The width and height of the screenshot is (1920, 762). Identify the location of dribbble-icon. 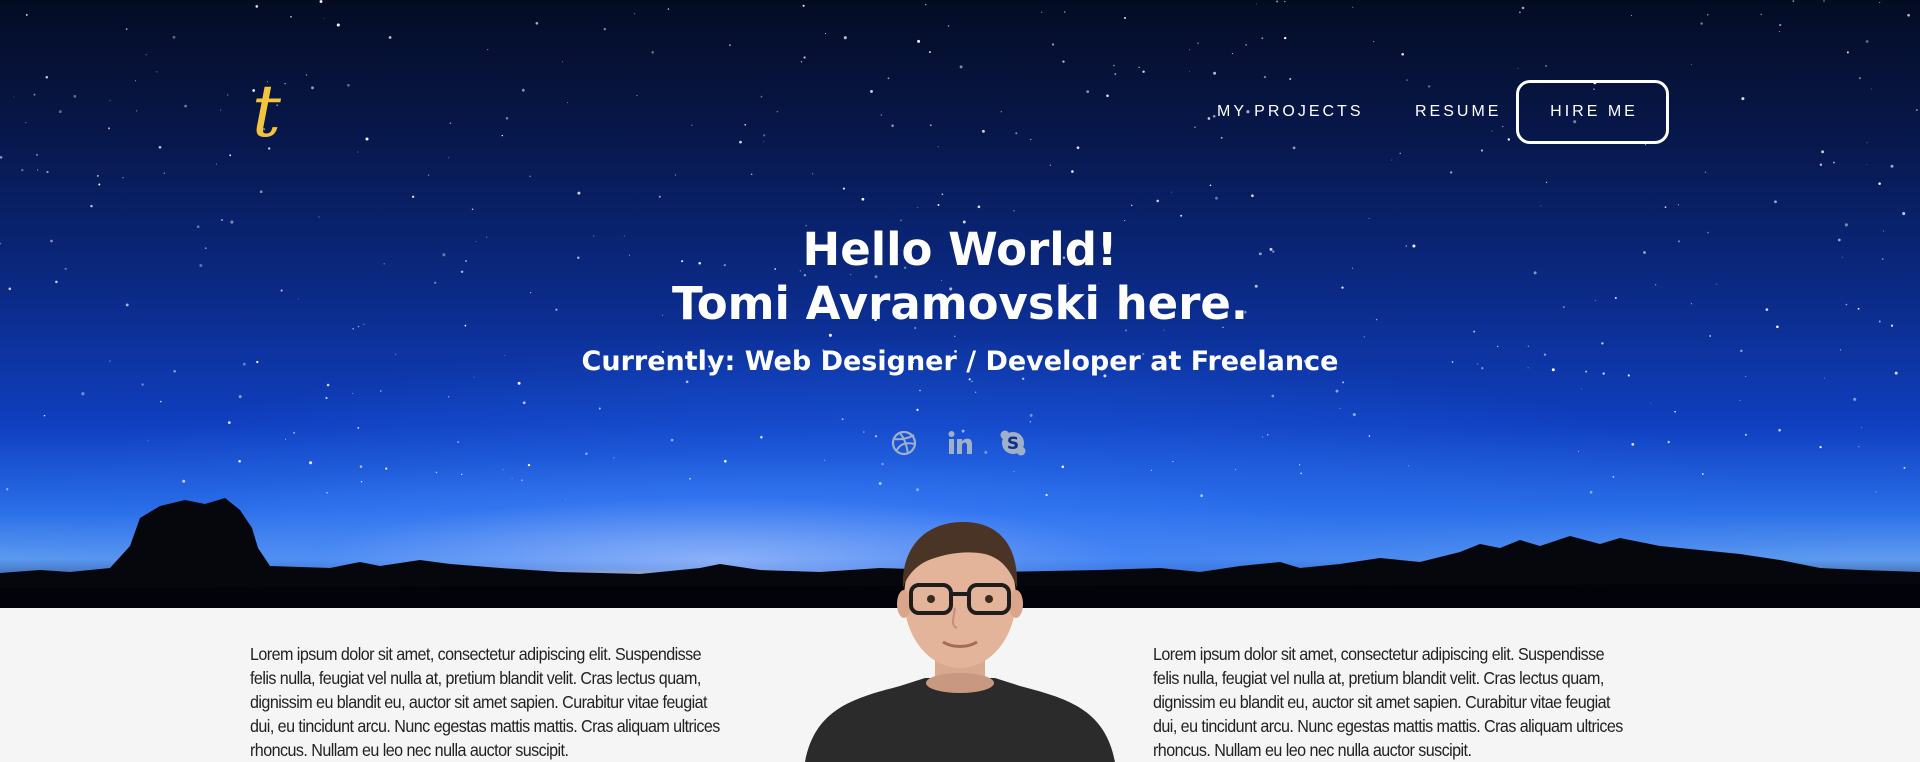
(904, 443).